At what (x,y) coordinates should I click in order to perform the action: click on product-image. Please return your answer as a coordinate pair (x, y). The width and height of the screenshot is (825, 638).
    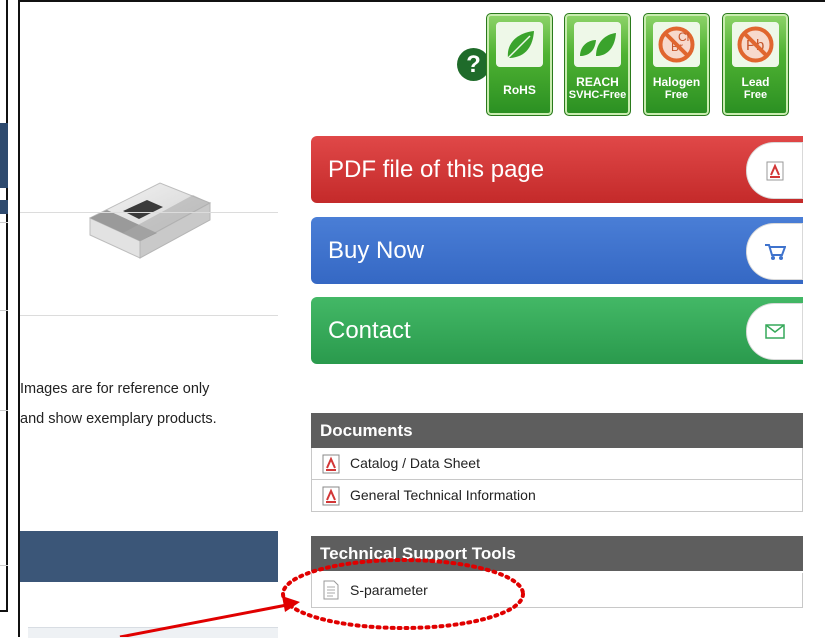
    Looking at the image, I should click on (150, 220).